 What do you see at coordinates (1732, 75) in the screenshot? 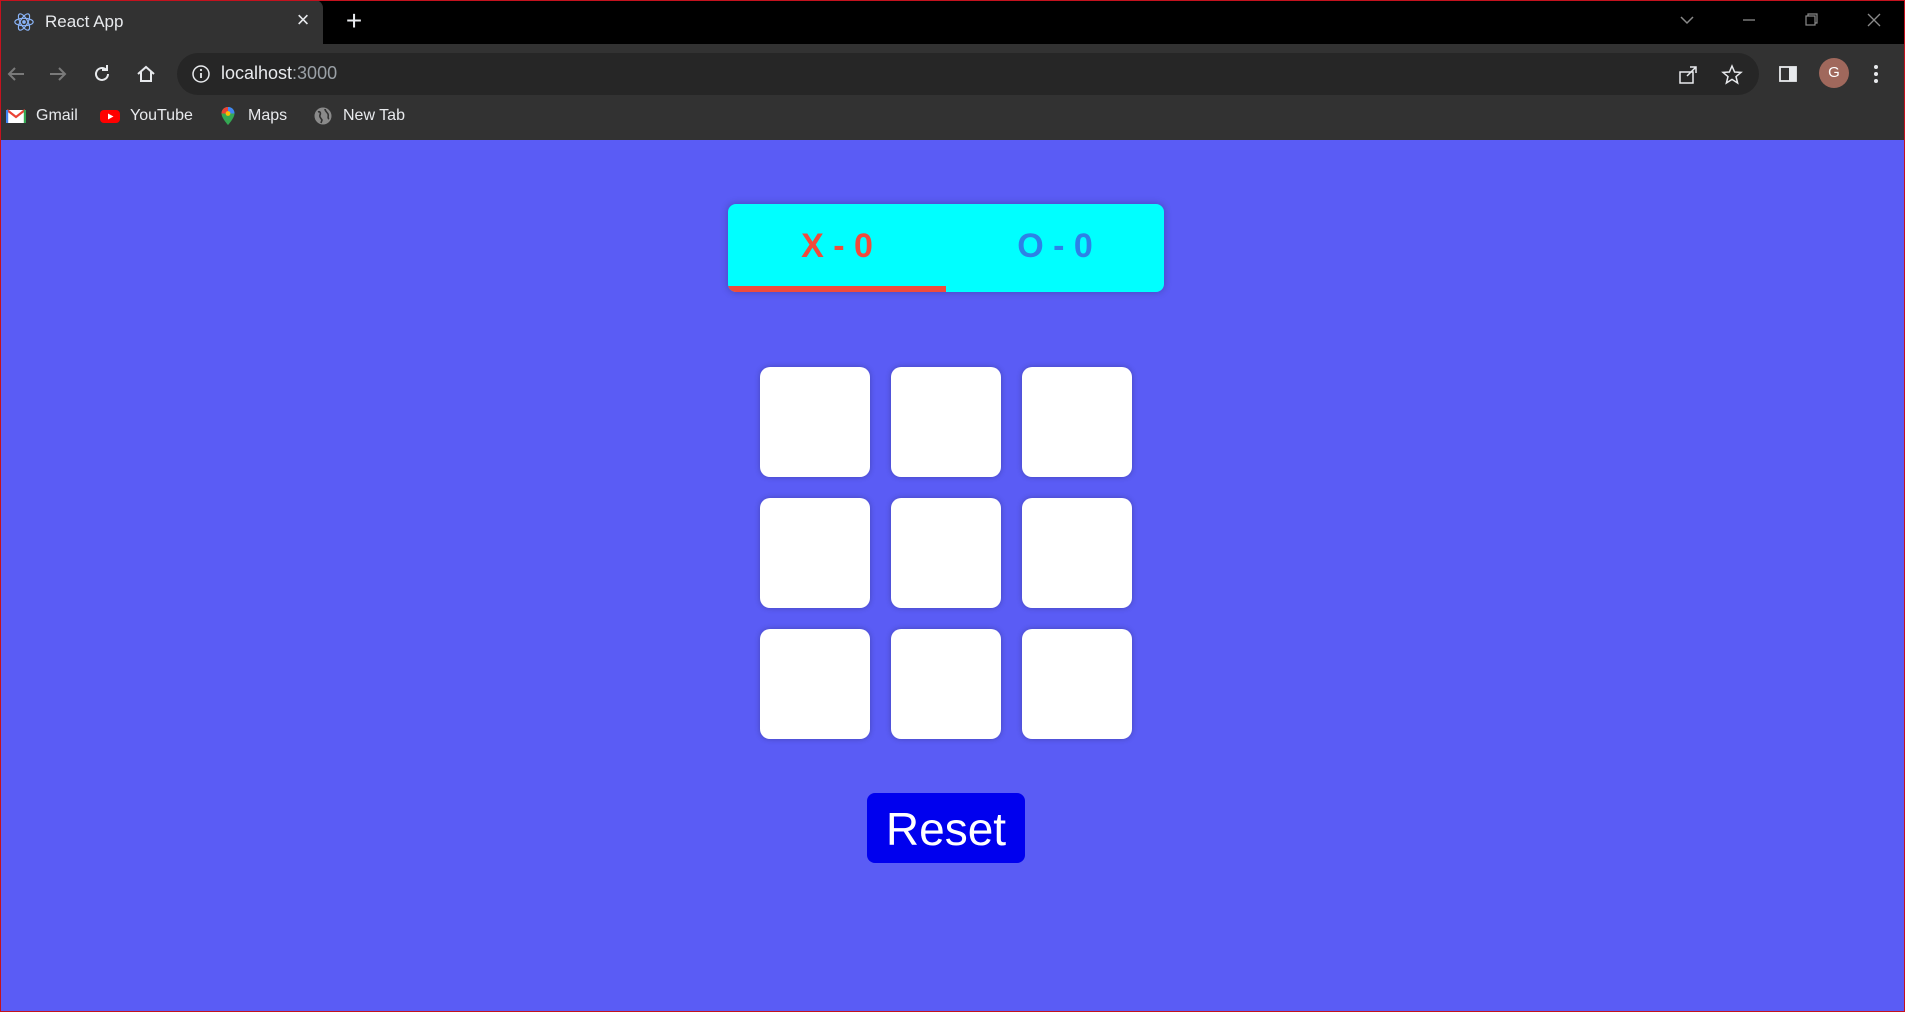
I see `bookmark-star-icon` at bounding box center [1732, 75].